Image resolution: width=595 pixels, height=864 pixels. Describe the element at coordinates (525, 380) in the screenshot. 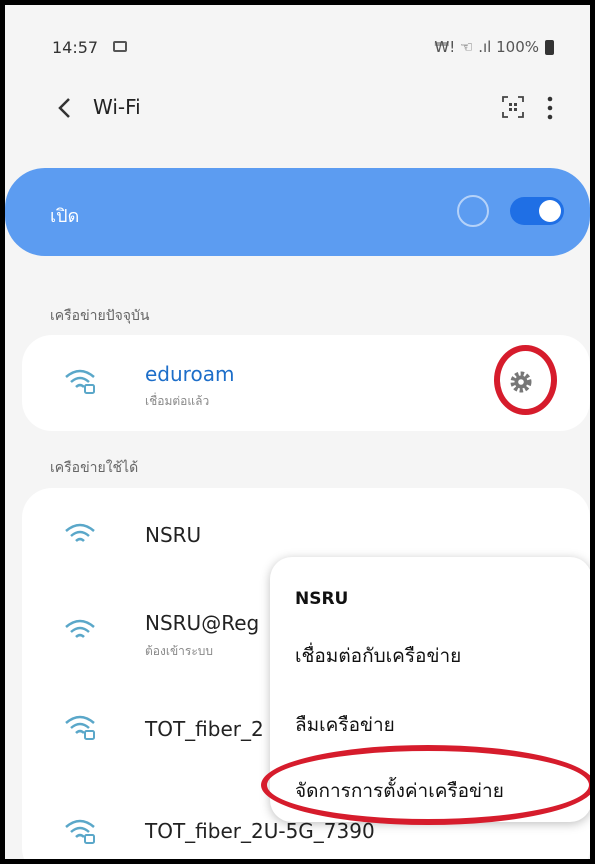

I see `gear-highlight-annotation` at that location.